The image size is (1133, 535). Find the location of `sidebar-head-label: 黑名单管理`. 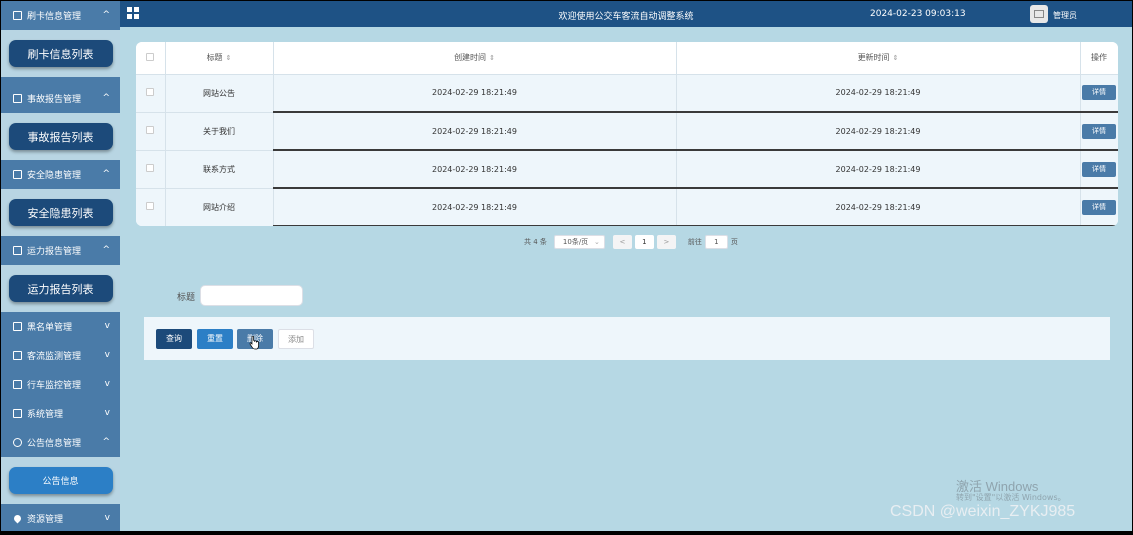

sidebar-head-label: 黑名单管理 is located at coordinates (50, 328).